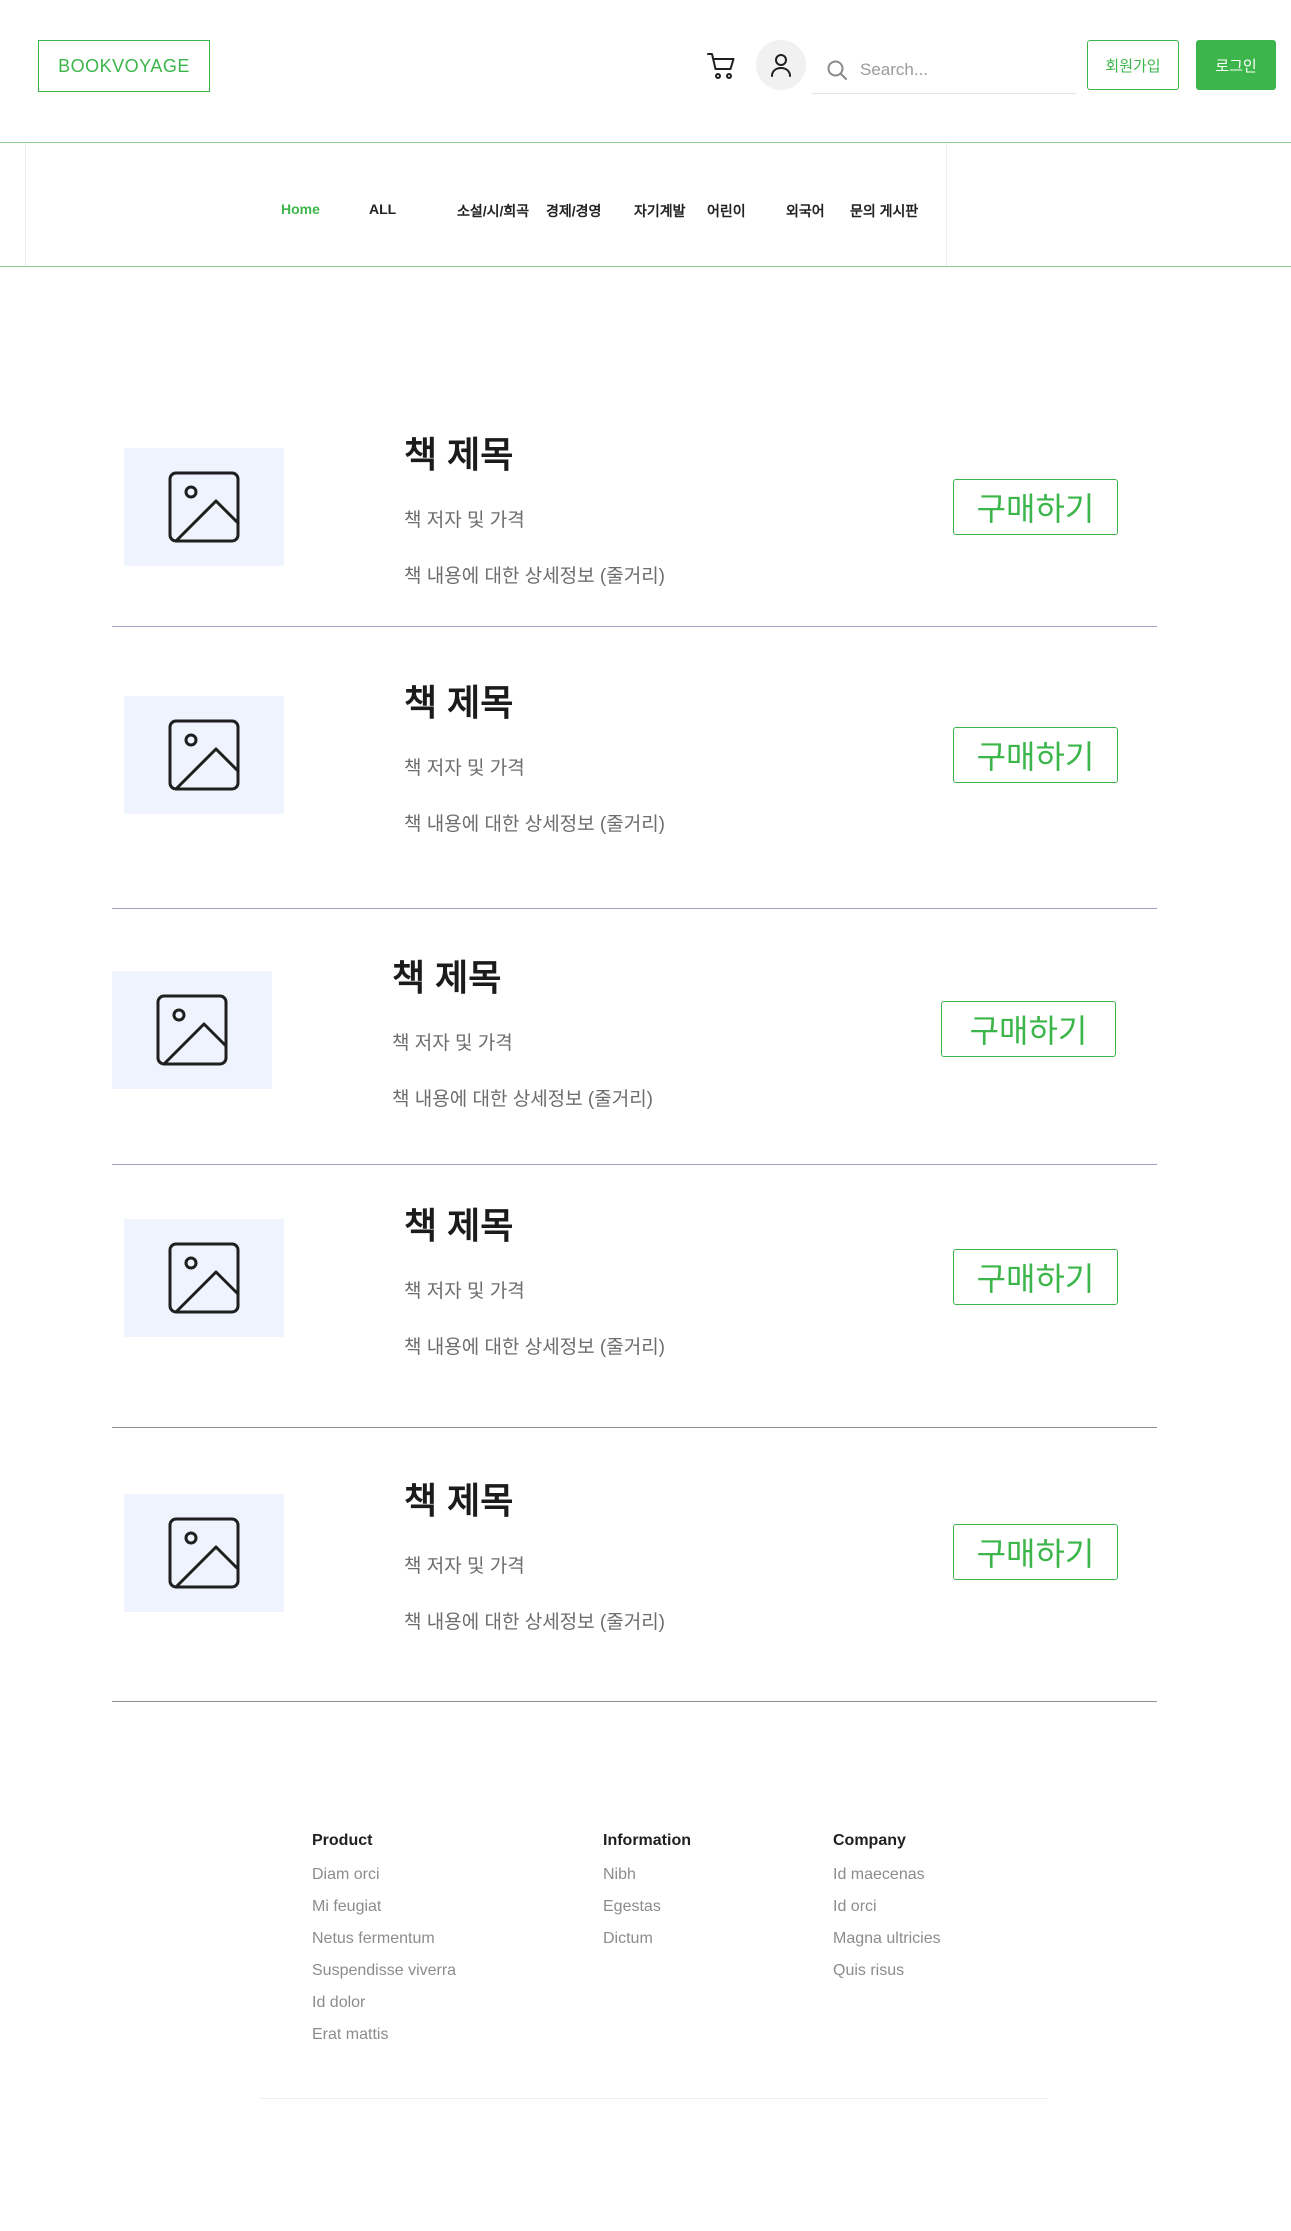 The width and height of the screenshot is (1291, 2231). I want to click on footer-link: Dictum, so click(647, 1946).